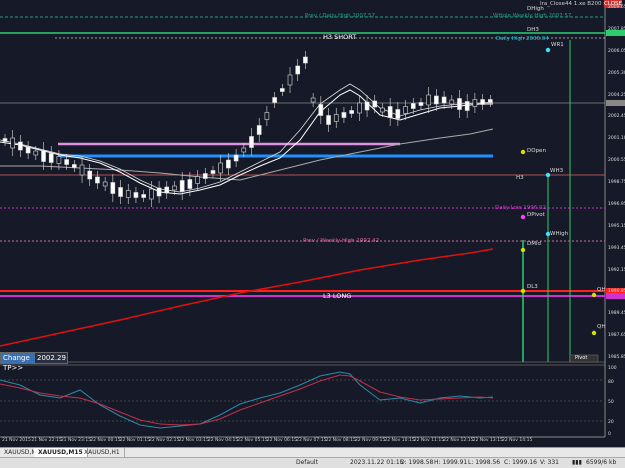 Image resolution: width=625 pixels, height=468 pixels. I want to click on prev-weekly-high-label: Prev / Weekly High 1992.42, so click(341, 241).